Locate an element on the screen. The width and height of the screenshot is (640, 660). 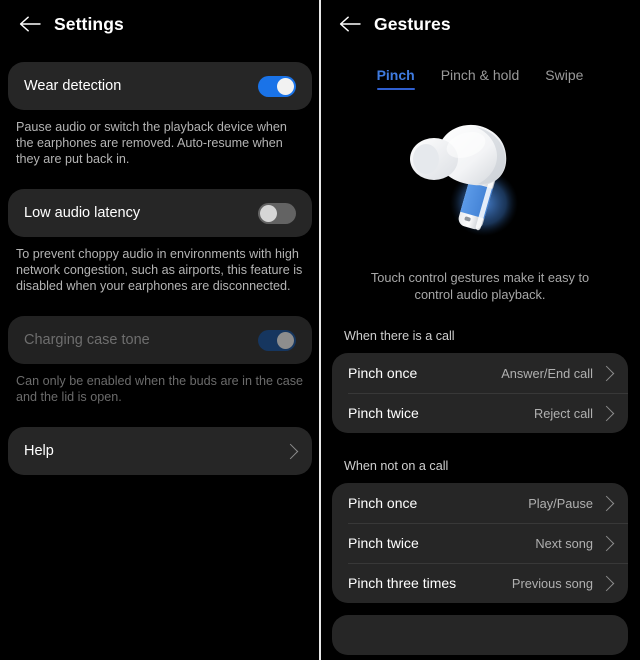
charging-case-tone-label: Charging case tone is located at coordinates (87, 340).